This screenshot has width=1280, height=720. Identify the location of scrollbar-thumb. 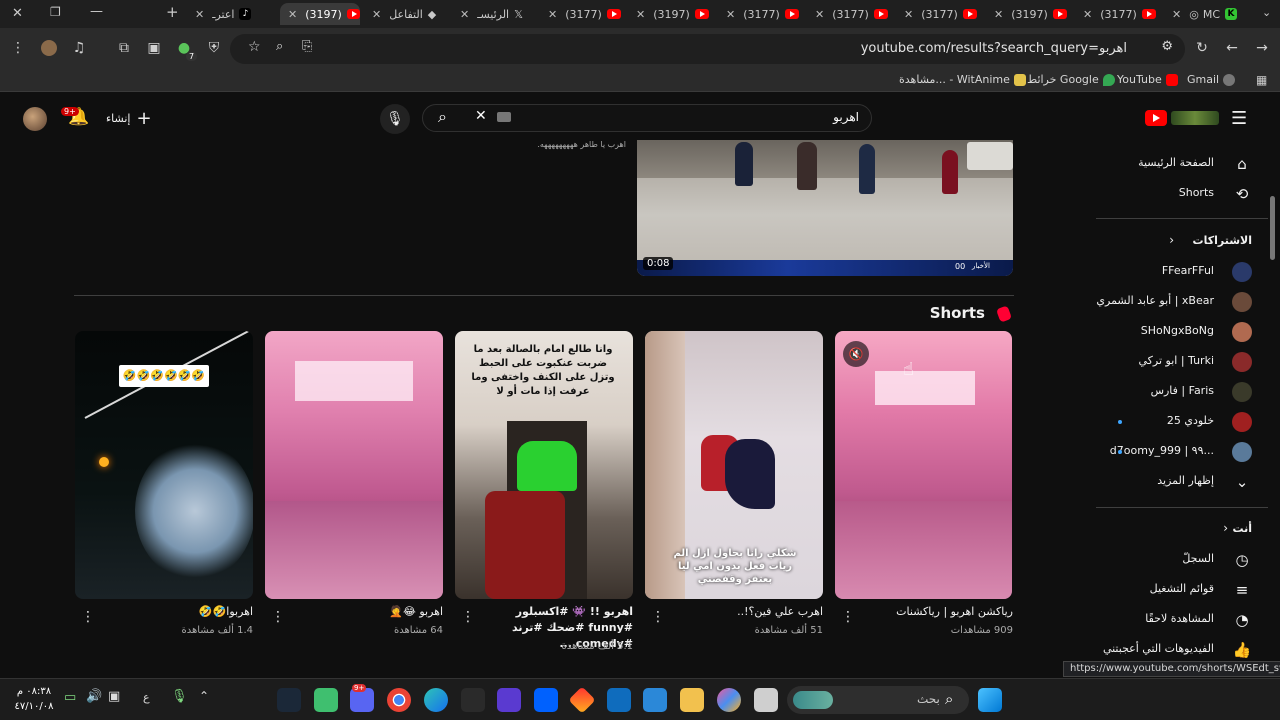
(1272, 228).